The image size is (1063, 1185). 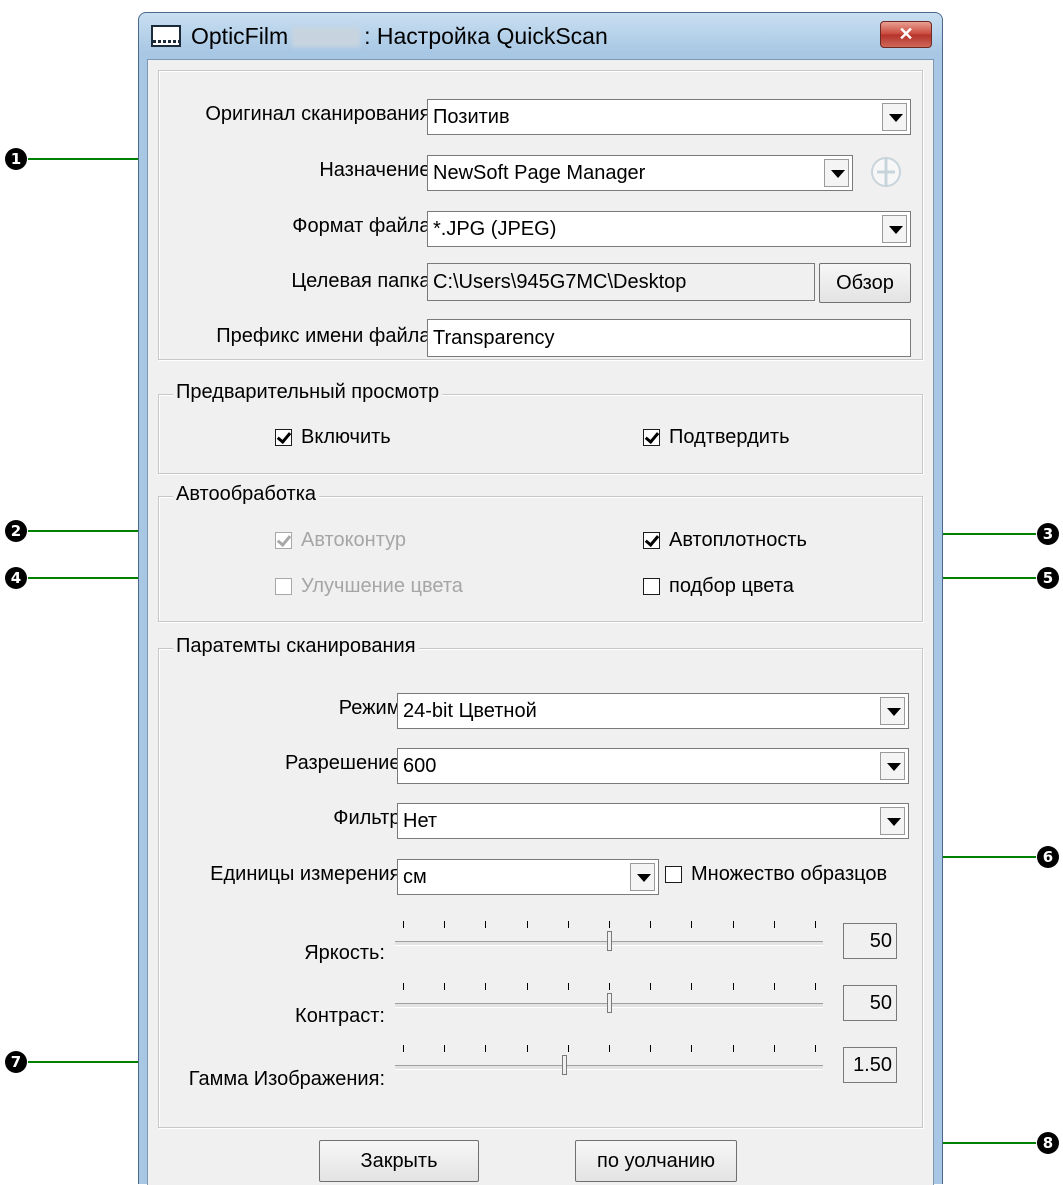 What do you see at coordinates (653, 821) in the screenshot?
I see `filter-combo: Нет` at bounding box center [653, 821].